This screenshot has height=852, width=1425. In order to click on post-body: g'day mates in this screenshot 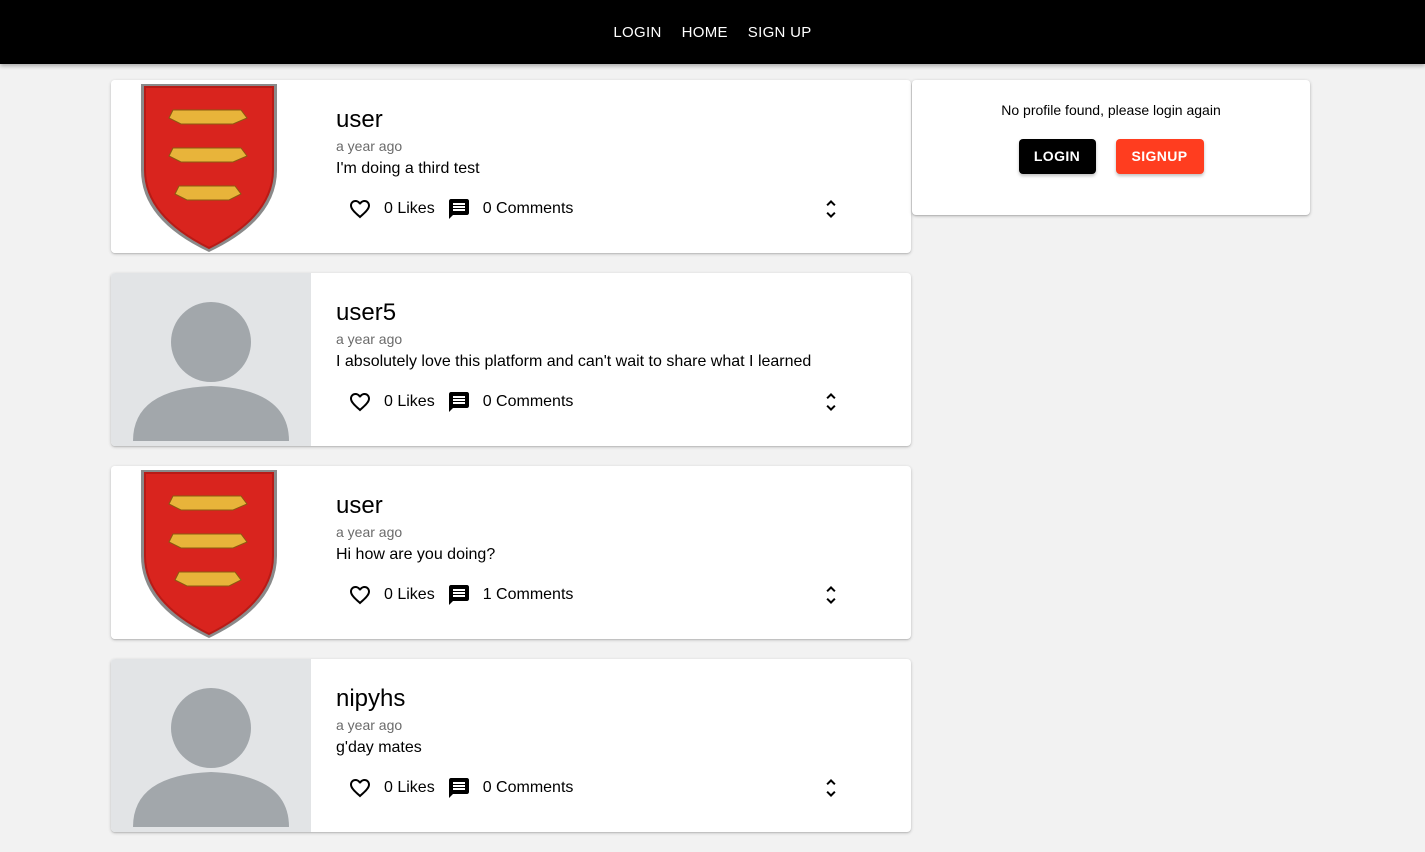, I will do `click(379, 747)`.